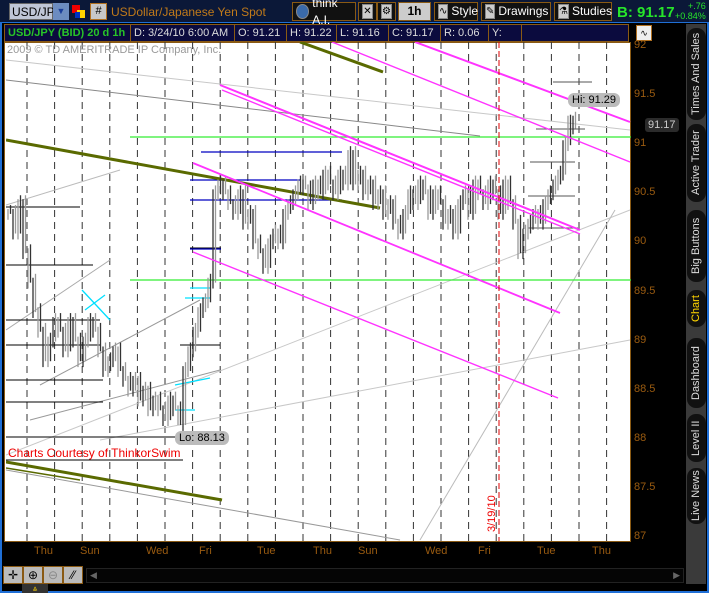 This screenshot has height=593, width=709. Describe the element at coordinates (696, 373) in the screenshot. I see `tab-dashboard: Dashboard` at that location.